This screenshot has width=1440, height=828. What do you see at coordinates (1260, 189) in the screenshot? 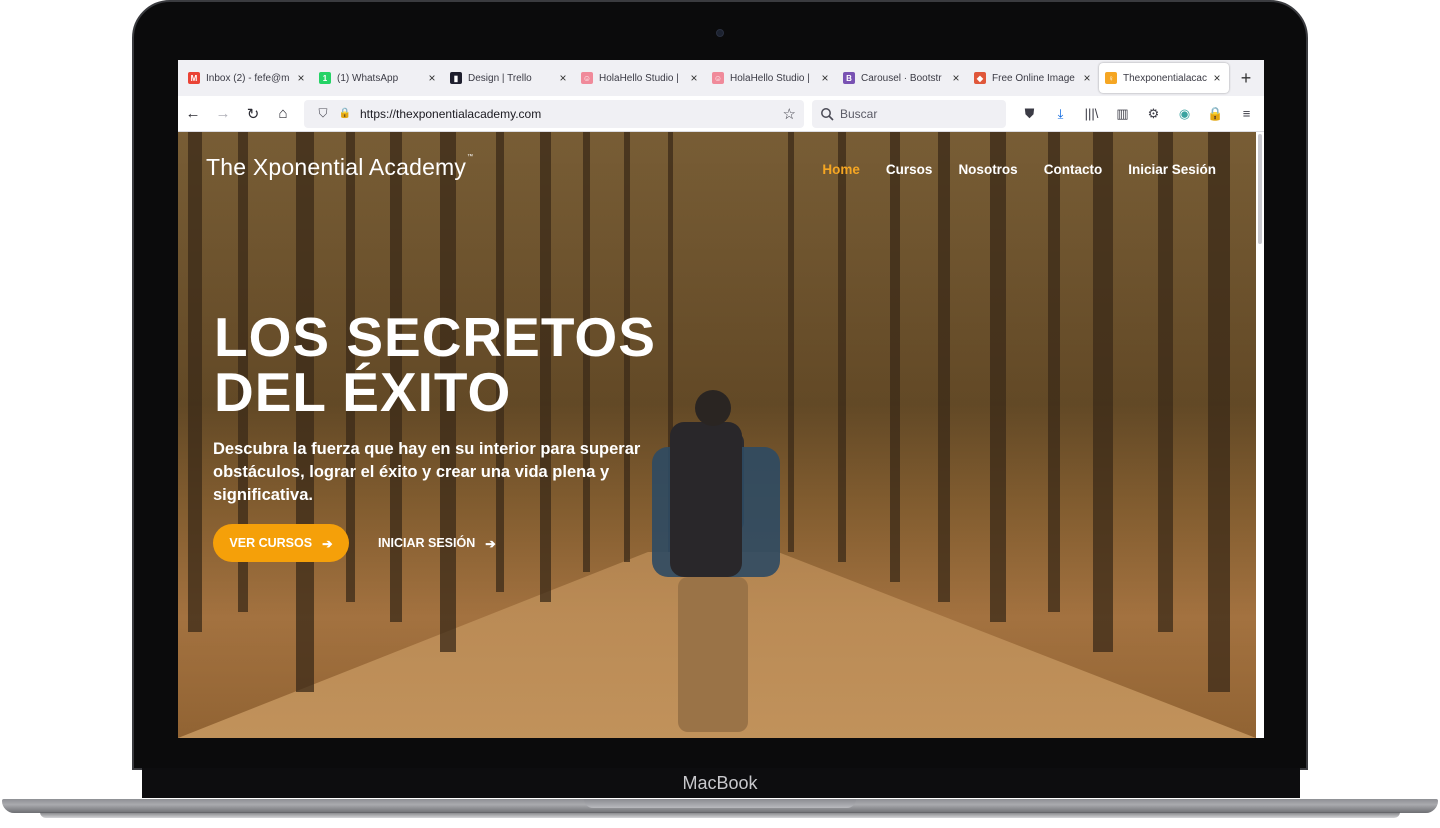
I see `scrollbar-thumb` at bounding box center [1260, 189].